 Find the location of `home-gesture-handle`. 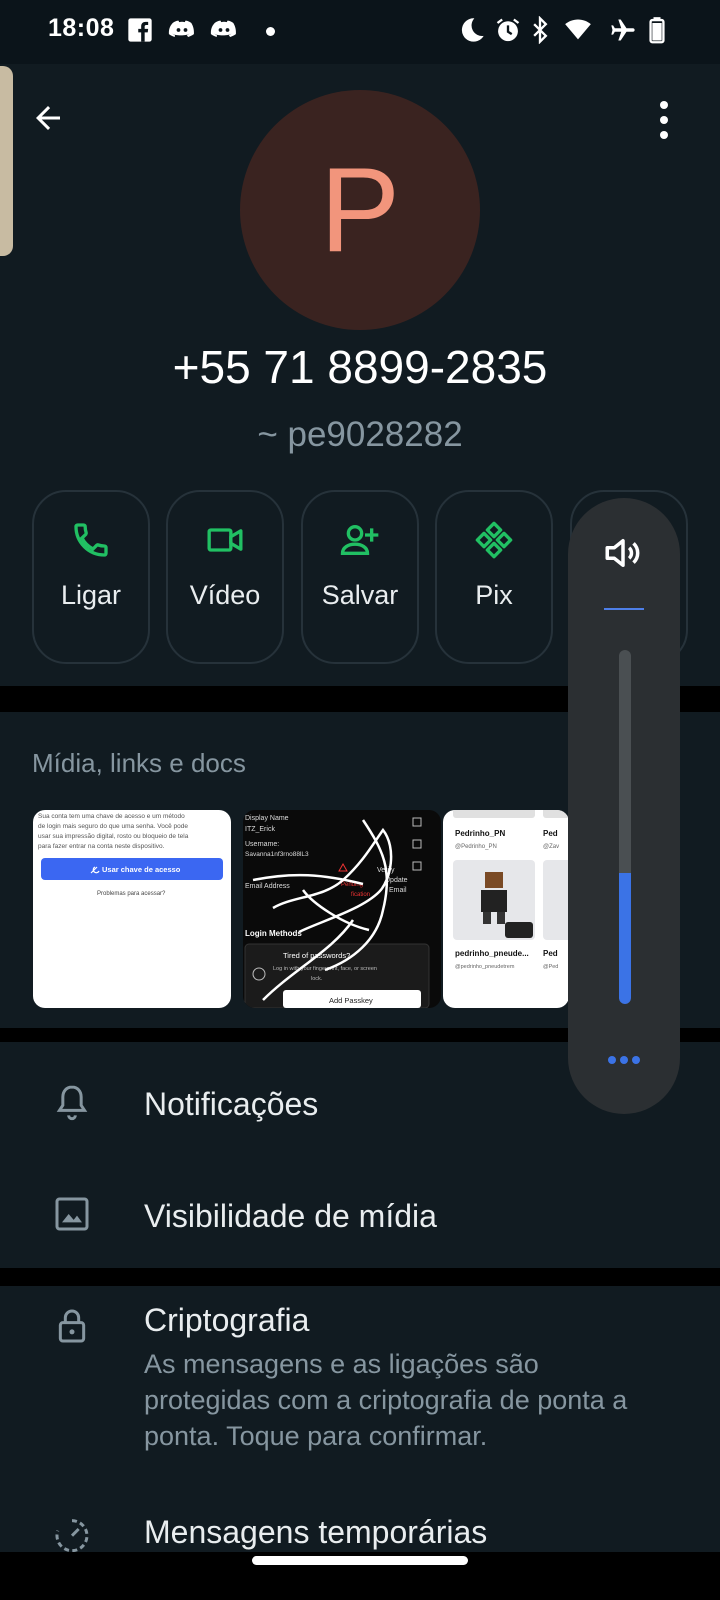

home-gesture-handle is located at coordinates (360, 1560).